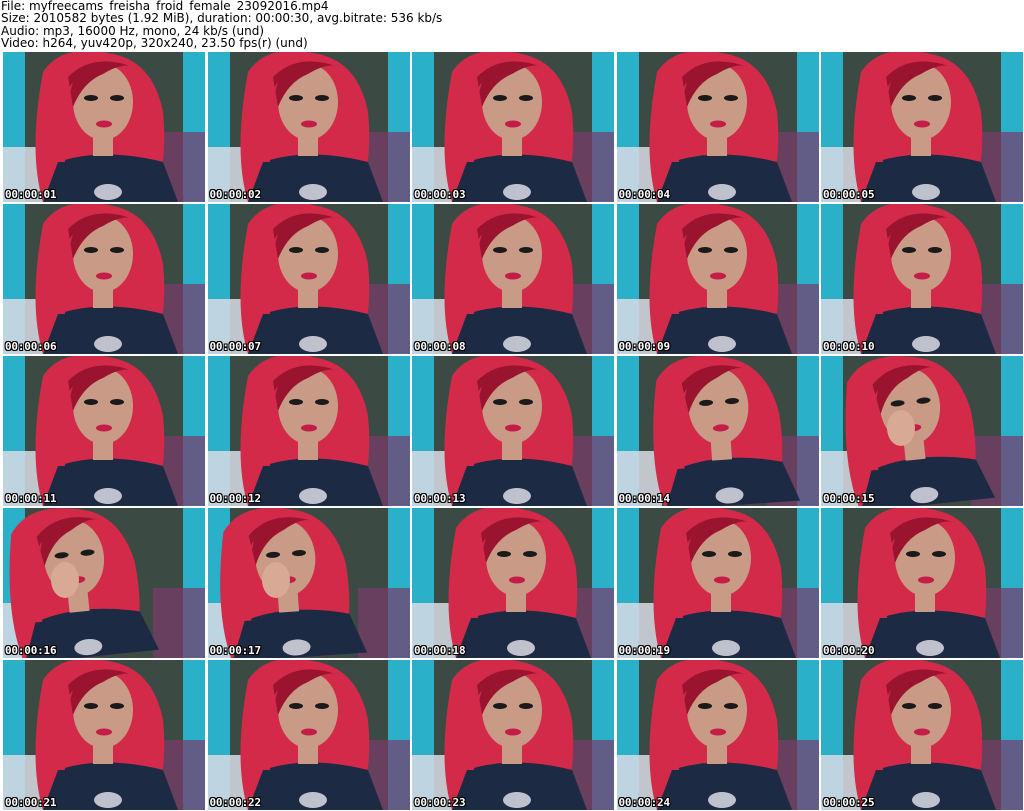 The width and height of the screenshot is (1024, 811). I want to click on thumbnail-frame: 00:00:21, so click(104, 735).